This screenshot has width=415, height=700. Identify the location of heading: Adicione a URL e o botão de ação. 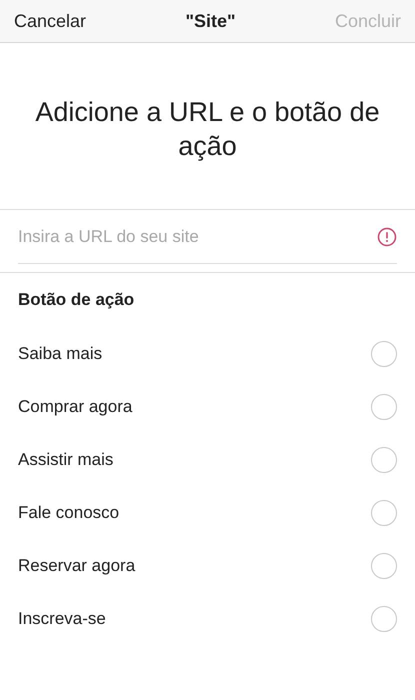
(207, 129).